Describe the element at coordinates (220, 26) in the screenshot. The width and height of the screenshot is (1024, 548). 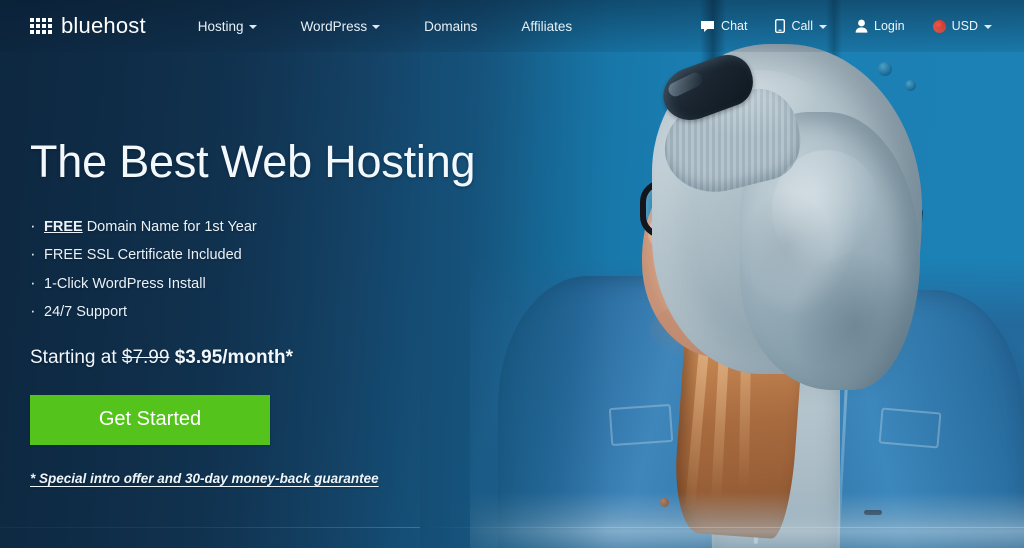
I see `nav-item-label: Hosting` at that location.